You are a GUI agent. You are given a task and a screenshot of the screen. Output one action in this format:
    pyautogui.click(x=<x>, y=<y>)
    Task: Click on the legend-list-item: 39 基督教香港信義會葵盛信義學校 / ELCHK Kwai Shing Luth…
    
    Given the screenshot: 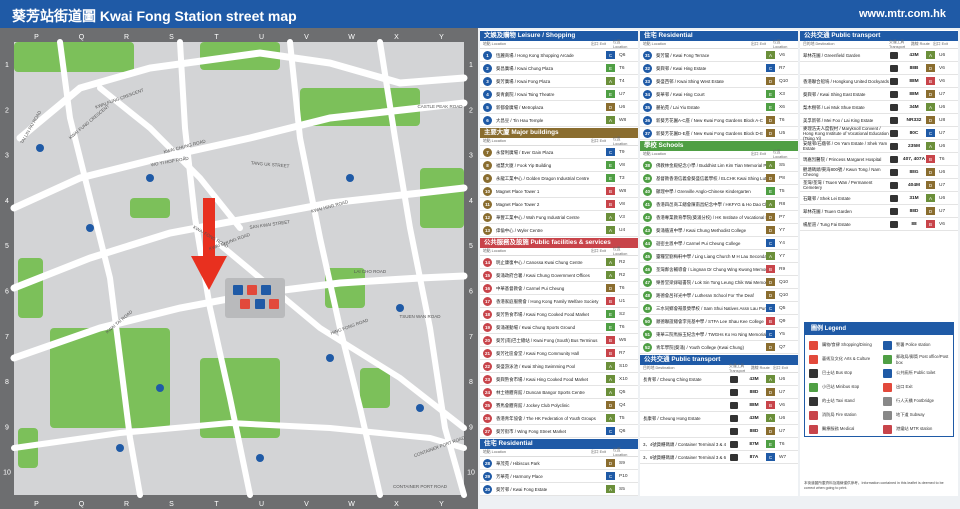 What is the action you would take?
    pyautogui.click(x=719, y=178)
    